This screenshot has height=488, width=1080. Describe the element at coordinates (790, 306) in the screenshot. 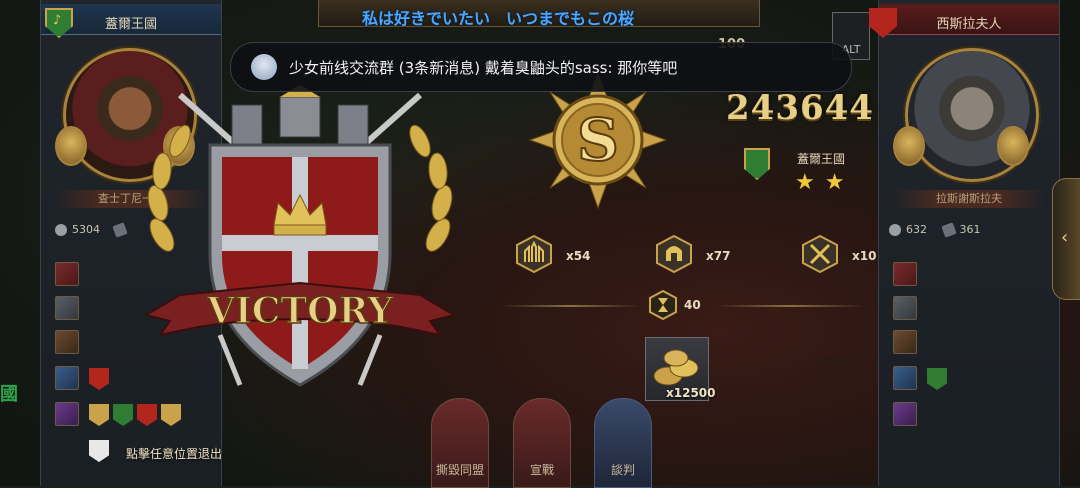

I see `divider-right` at that location.